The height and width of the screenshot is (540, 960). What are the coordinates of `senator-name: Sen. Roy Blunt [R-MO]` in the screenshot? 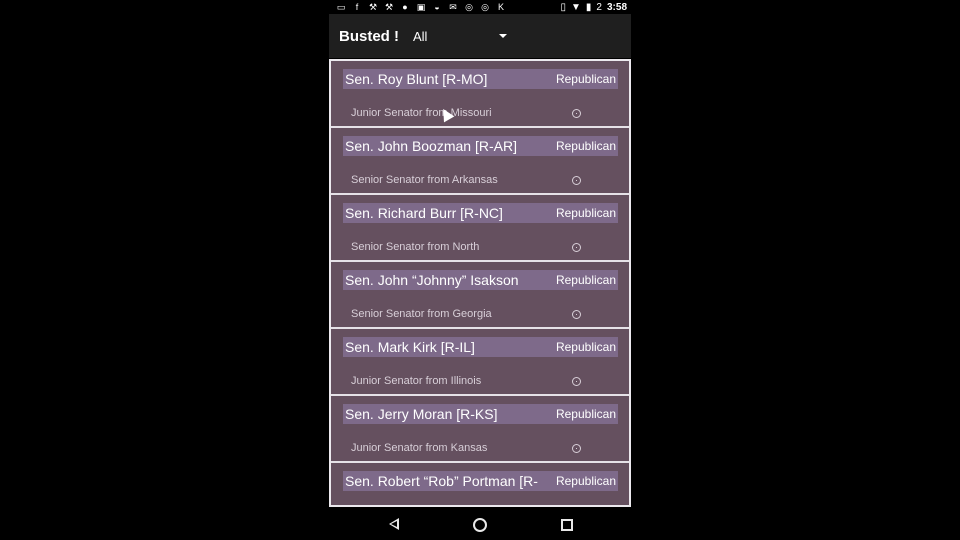 It's located at (416, 79).